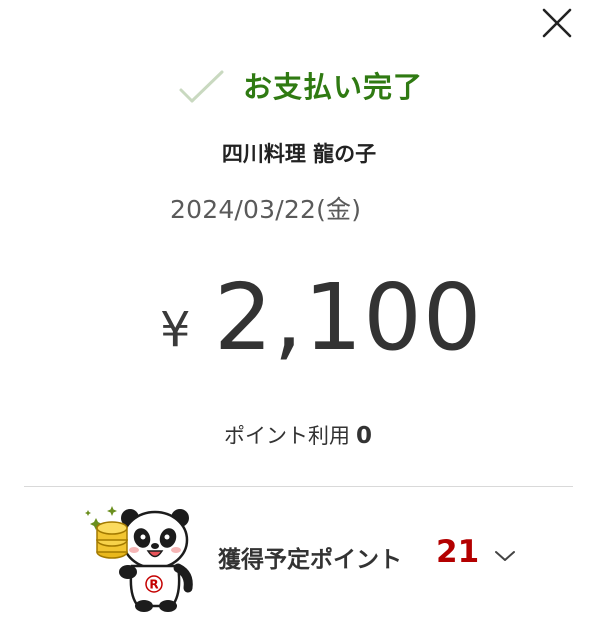 The height and width of the screenshot is (640, 596). I want to click on close-button, so click(557, 23).